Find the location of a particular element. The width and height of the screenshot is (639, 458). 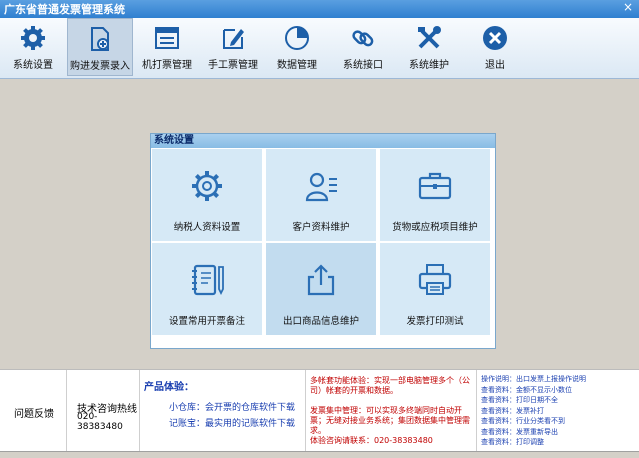

toolbar-exit-button: 退出 is located at coordinates (495, 47).